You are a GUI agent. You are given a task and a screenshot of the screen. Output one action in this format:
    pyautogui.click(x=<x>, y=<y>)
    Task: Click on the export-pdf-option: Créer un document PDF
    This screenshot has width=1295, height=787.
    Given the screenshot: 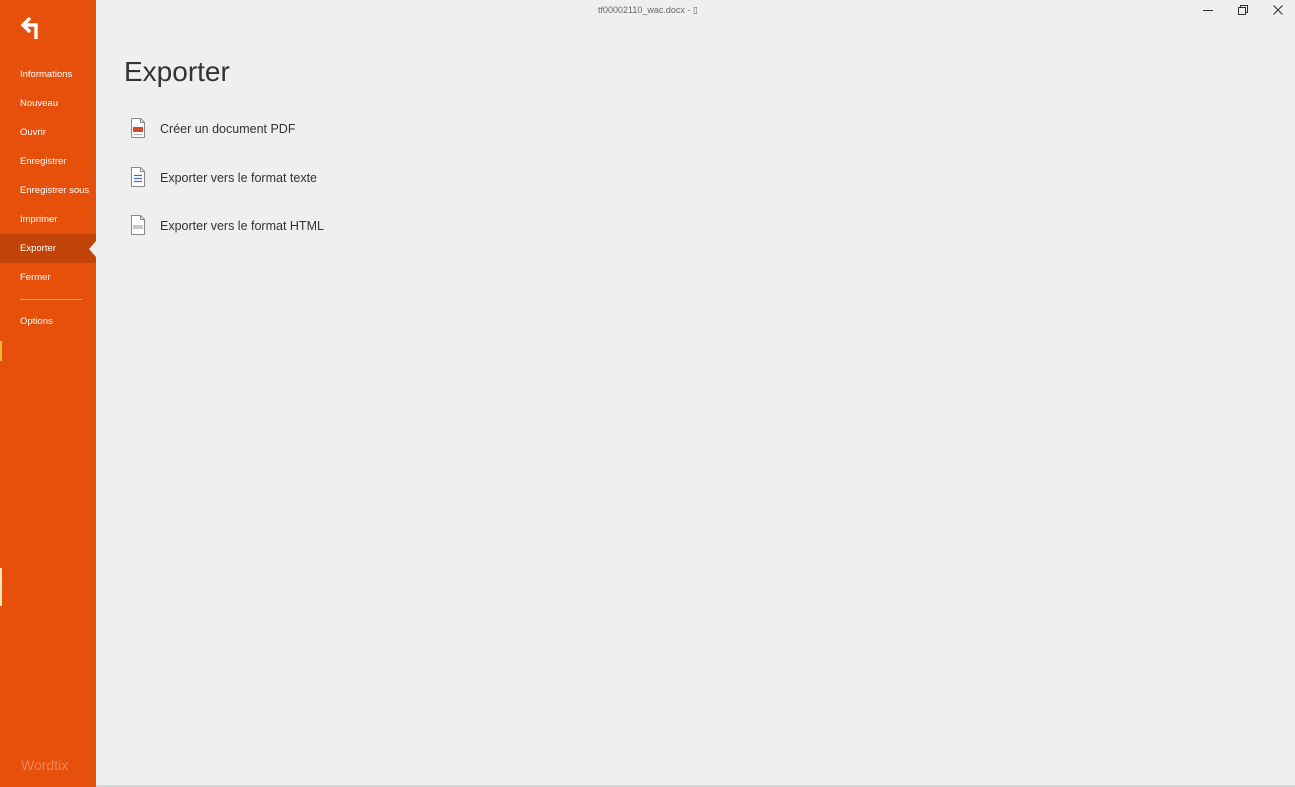 What is the action you would take?
    pyautogui.click(x=226, y=137)
    